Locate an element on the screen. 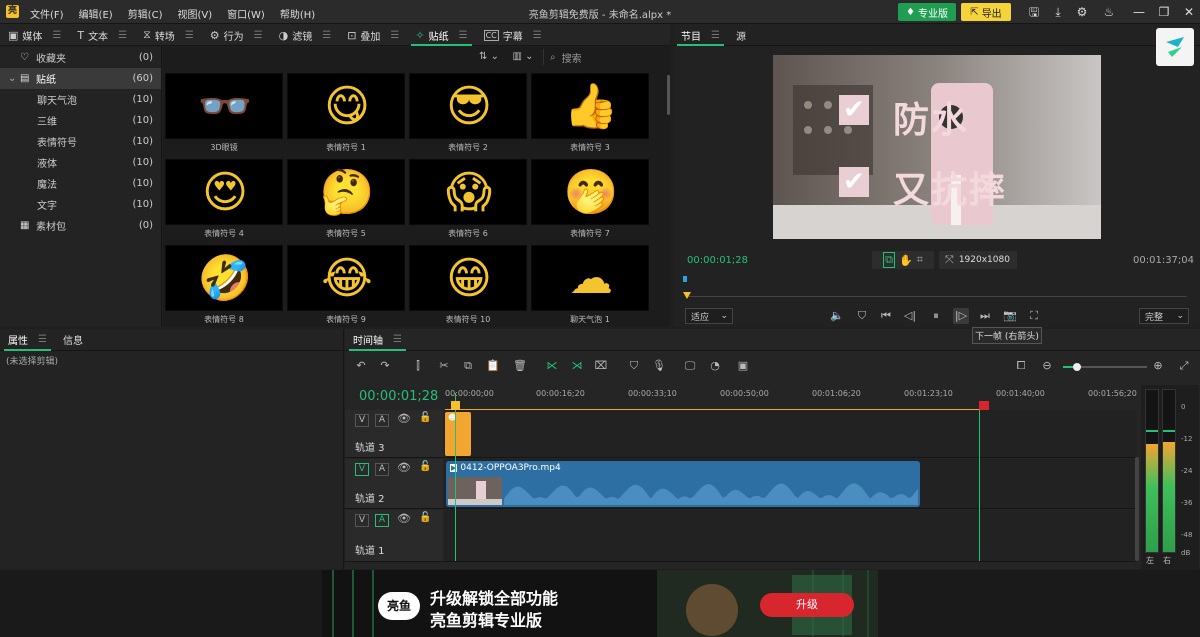 This screenshot has width=1200, height=637. cut-icon: ✂ is located at coordinates (444, 366).